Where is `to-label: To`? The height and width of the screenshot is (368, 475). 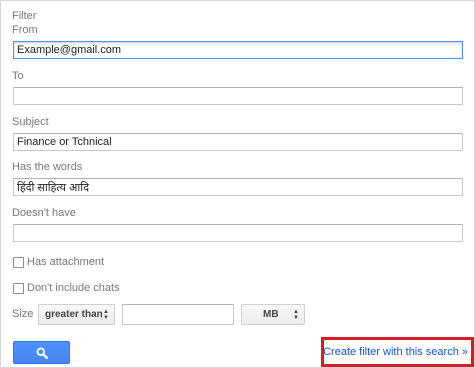 to-label: To is located at coordinates (18, 76).